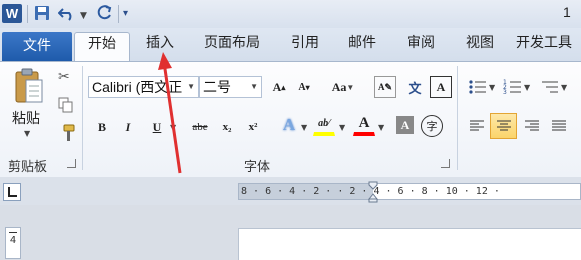  What do you see at coordinates (304, 87) in the screenshot?
I see `shrink-font-button: A ▾` at bounding box center [304, 87].